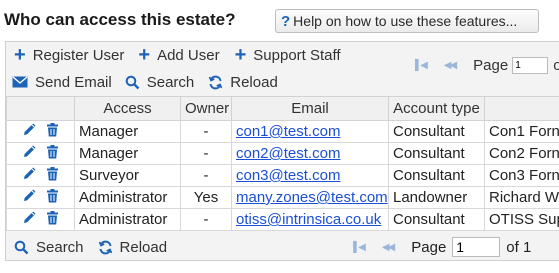  What do you see at coordinates (120, 19) in the screenshot?
I see `page-title: Who can access this estate?` at bounding box center [120, 19].